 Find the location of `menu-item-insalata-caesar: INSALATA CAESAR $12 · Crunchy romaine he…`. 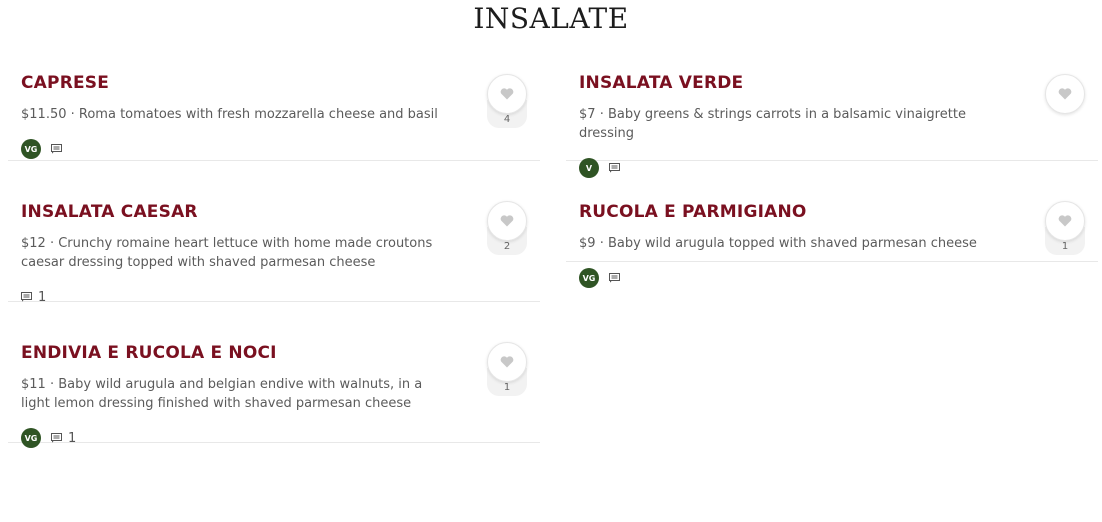

menu-item-insalata-caesar: INSALATA CAESAR $12 · Crunchy romaine he… is located at coordinates (274, 233).